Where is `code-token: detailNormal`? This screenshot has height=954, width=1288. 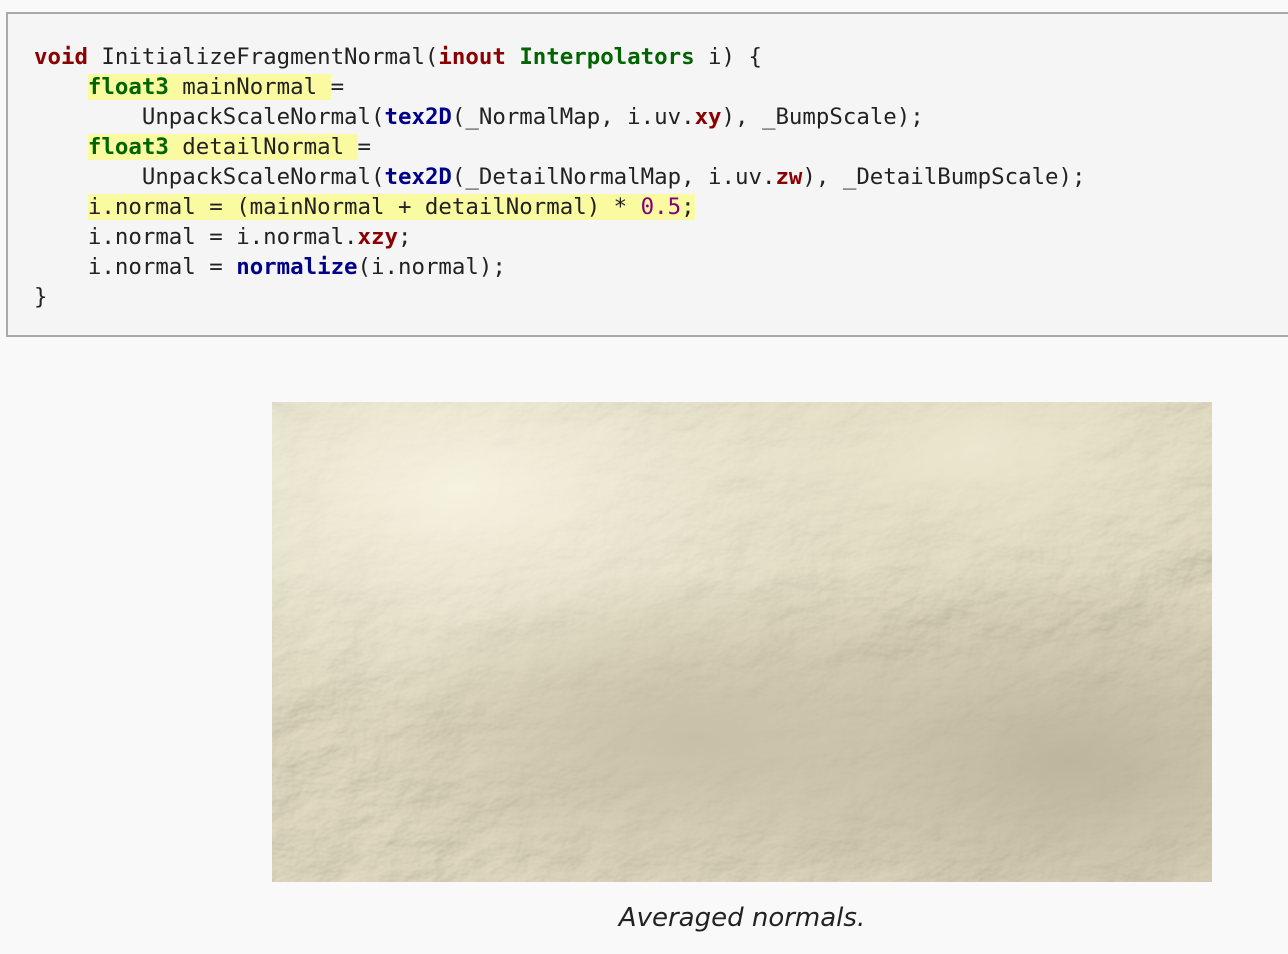
code-token: detailNormal is located at coordinates (263, 147).